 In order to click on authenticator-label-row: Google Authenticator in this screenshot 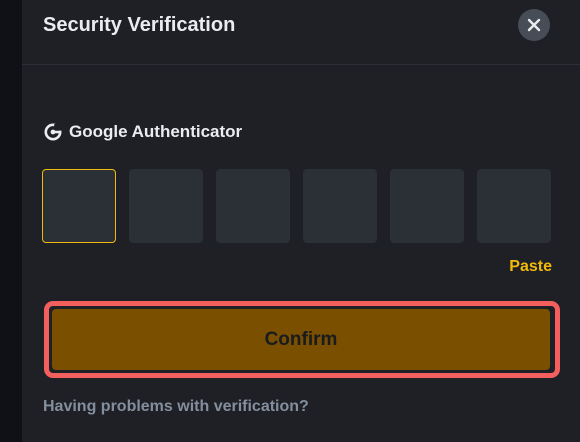, I will do `click(142, 132)`.